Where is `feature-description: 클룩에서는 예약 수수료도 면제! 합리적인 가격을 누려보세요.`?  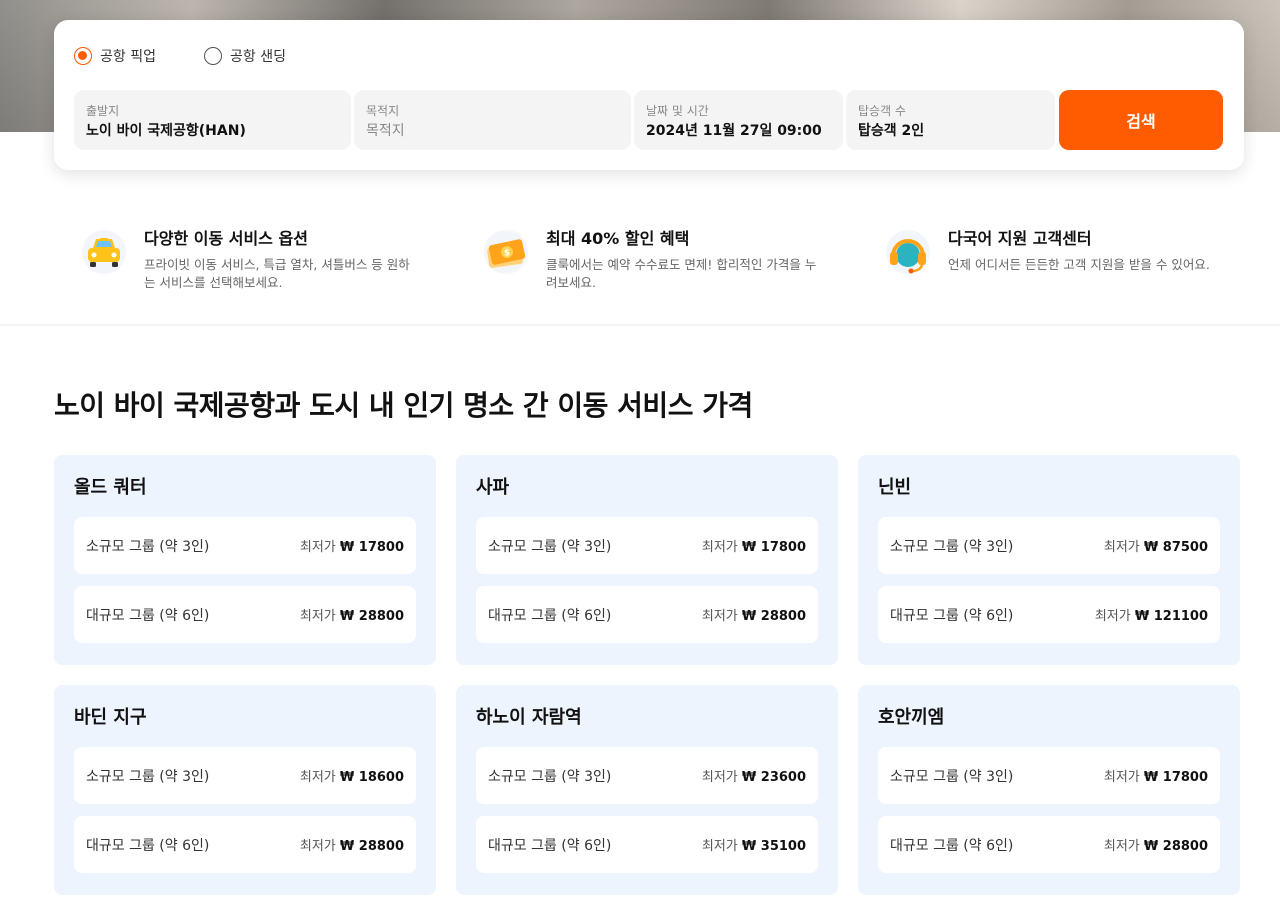 feature-description: 클룩에서는 예약 수수료도 면제! 합리적인 가격을 누려보세요. is located at coordinates (681, 273).